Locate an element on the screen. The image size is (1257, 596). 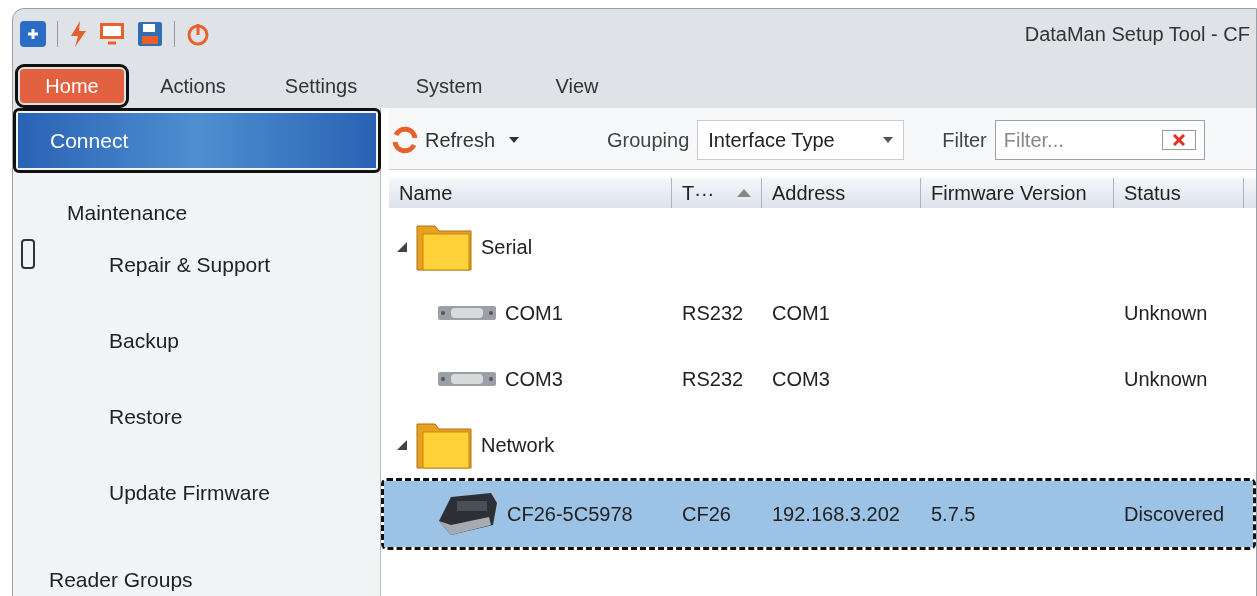
sidebar-item: Backup is located at coordinates (162, 351).